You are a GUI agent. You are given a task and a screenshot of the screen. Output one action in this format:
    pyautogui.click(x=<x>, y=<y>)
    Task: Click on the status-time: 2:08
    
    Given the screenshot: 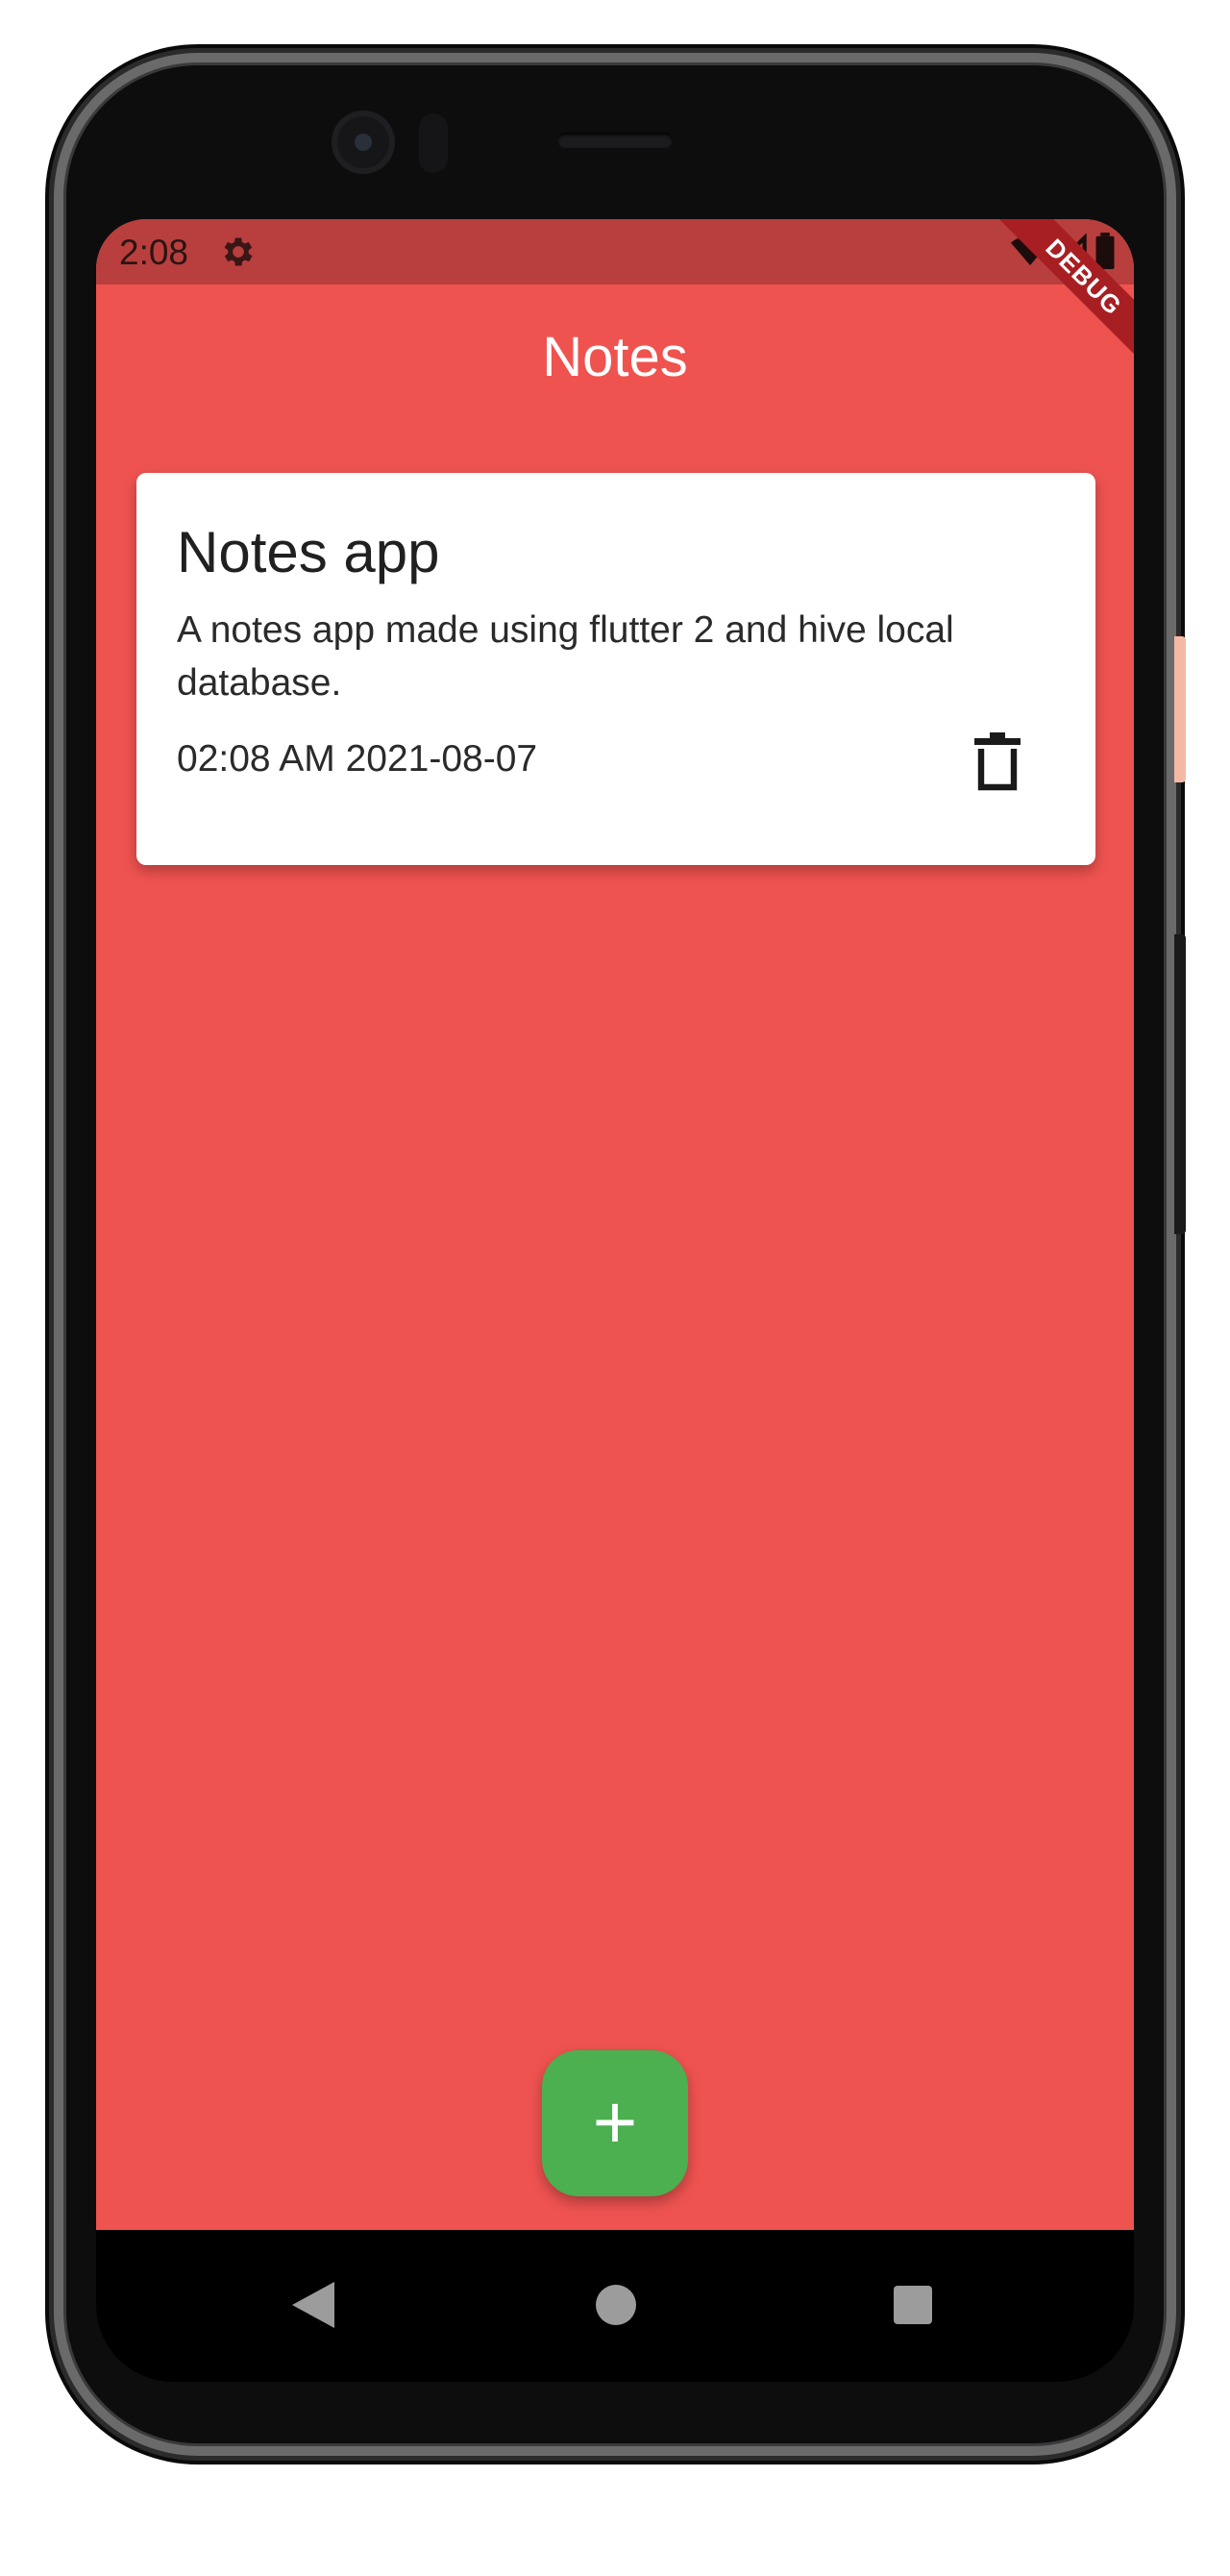 What is the action you would take?
    pyautogui.click(x=154, y=253)
    